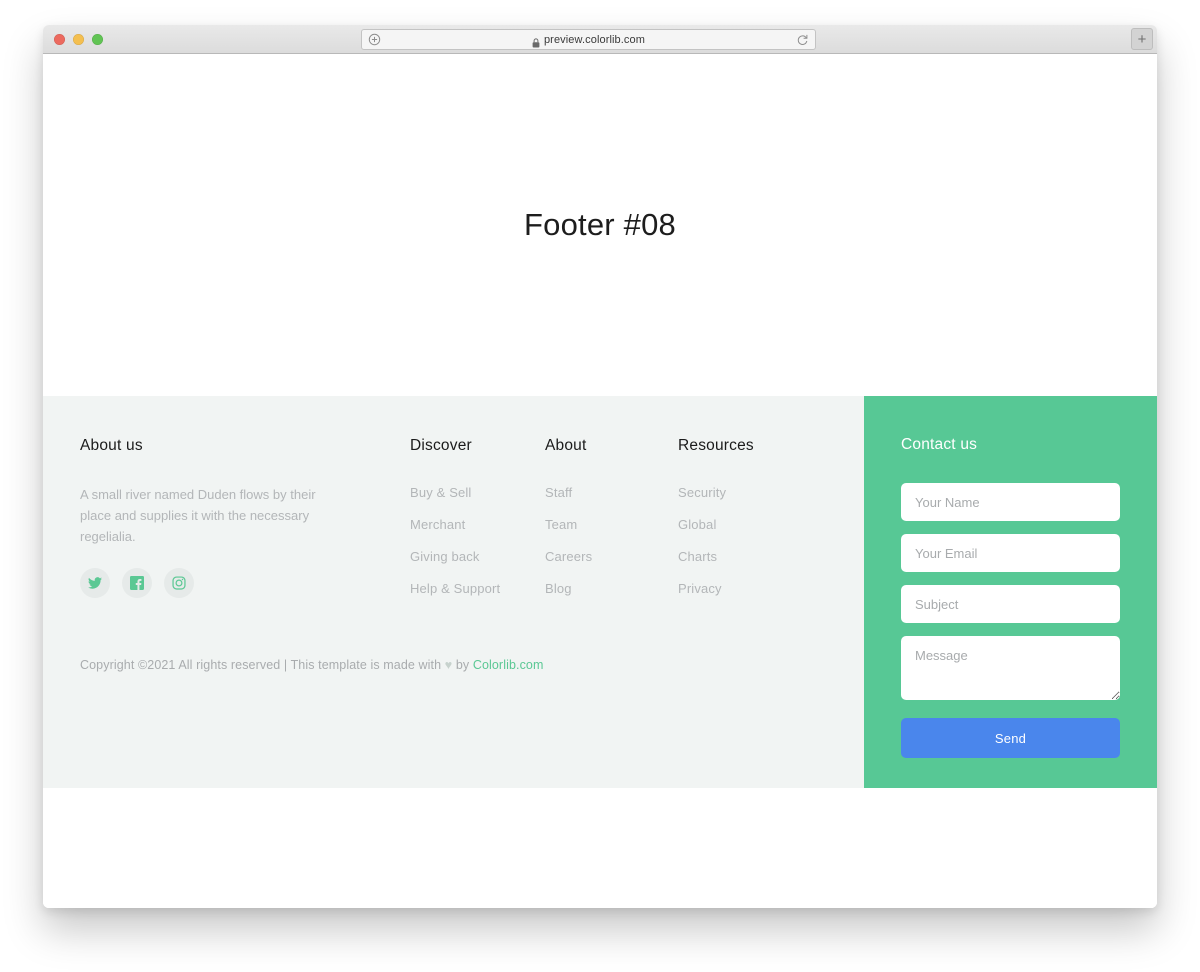 This screenshot has height=972, width=1200. Describe the element at coordinates (558, 588) in the screenshot. I see `link-blog: Blog` at that location.